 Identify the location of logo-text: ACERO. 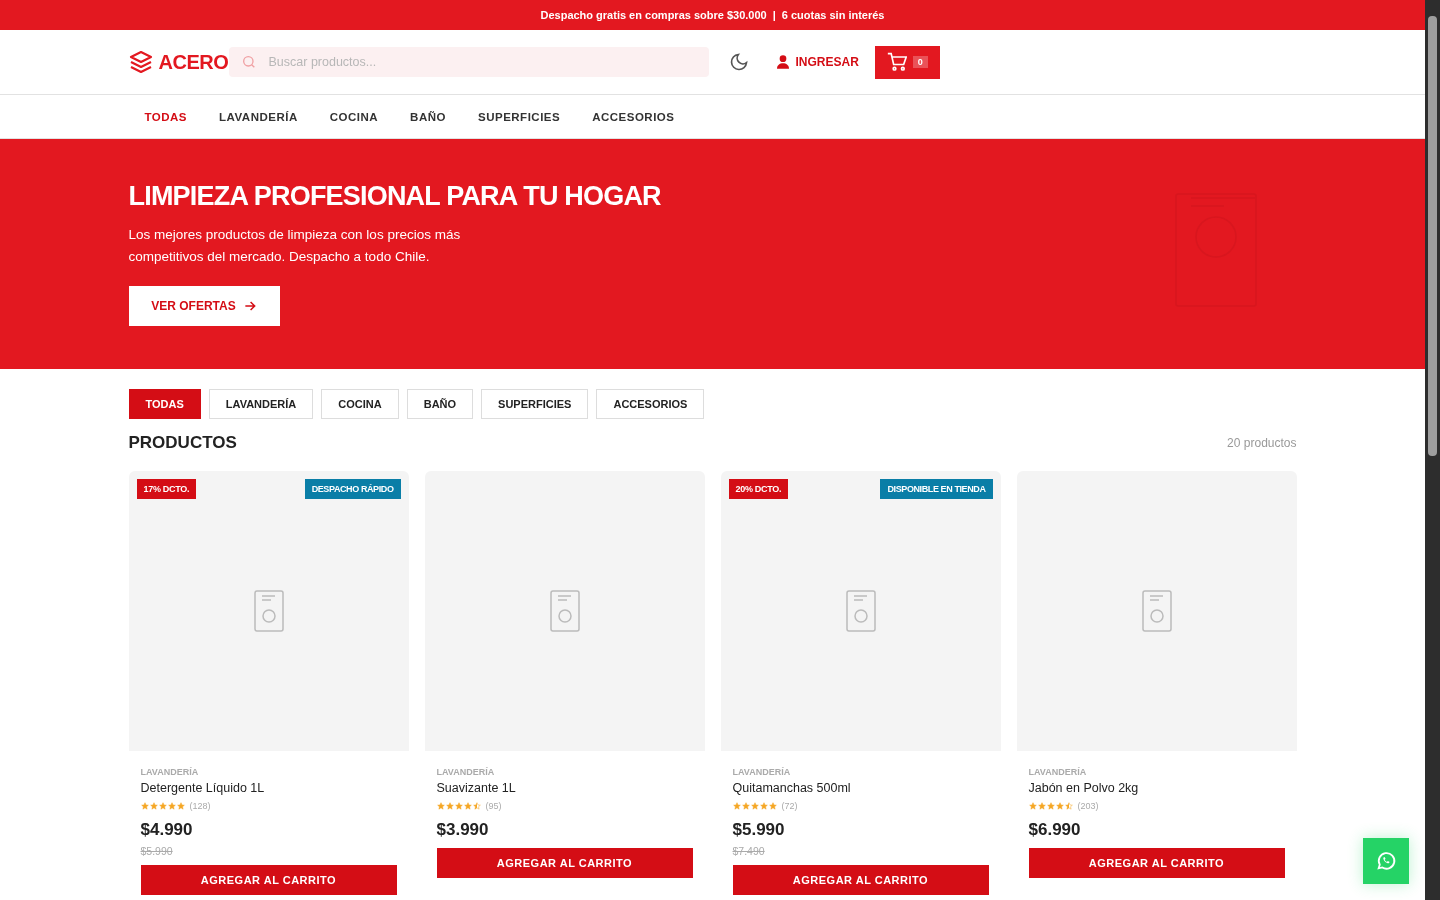
(193, 62).